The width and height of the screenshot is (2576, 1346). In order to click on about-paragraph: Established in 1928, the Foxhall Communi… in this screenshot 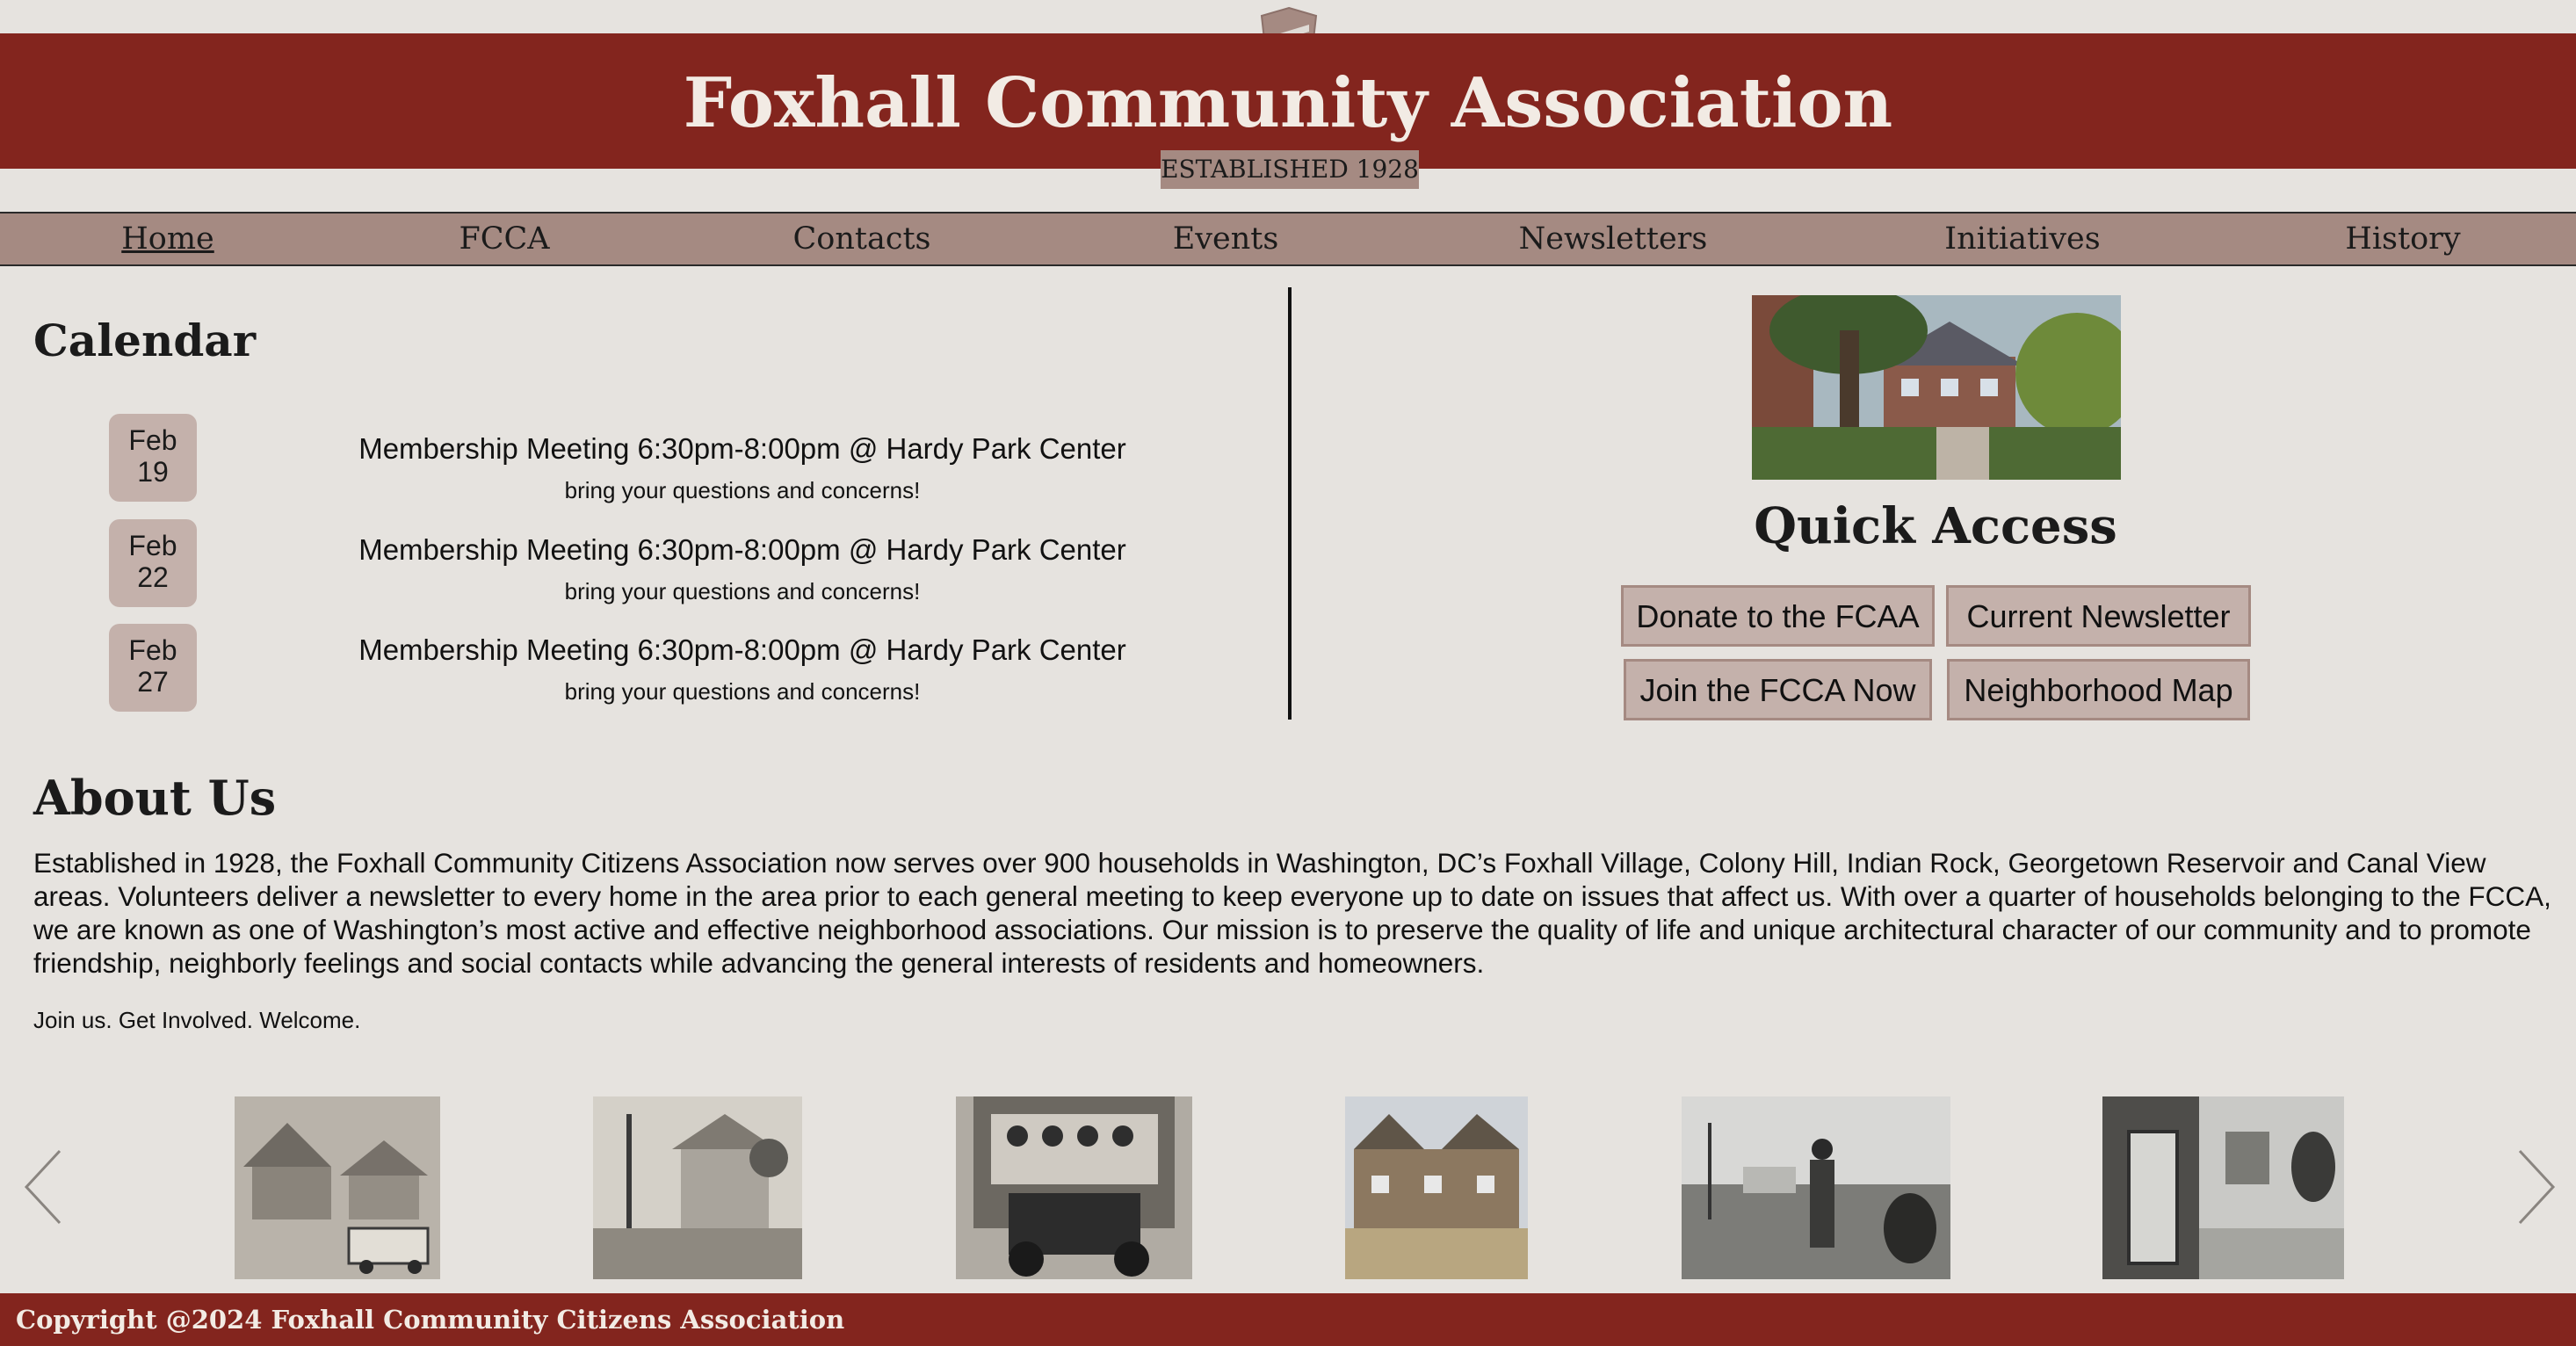, I will do `click(1292, 913)`.